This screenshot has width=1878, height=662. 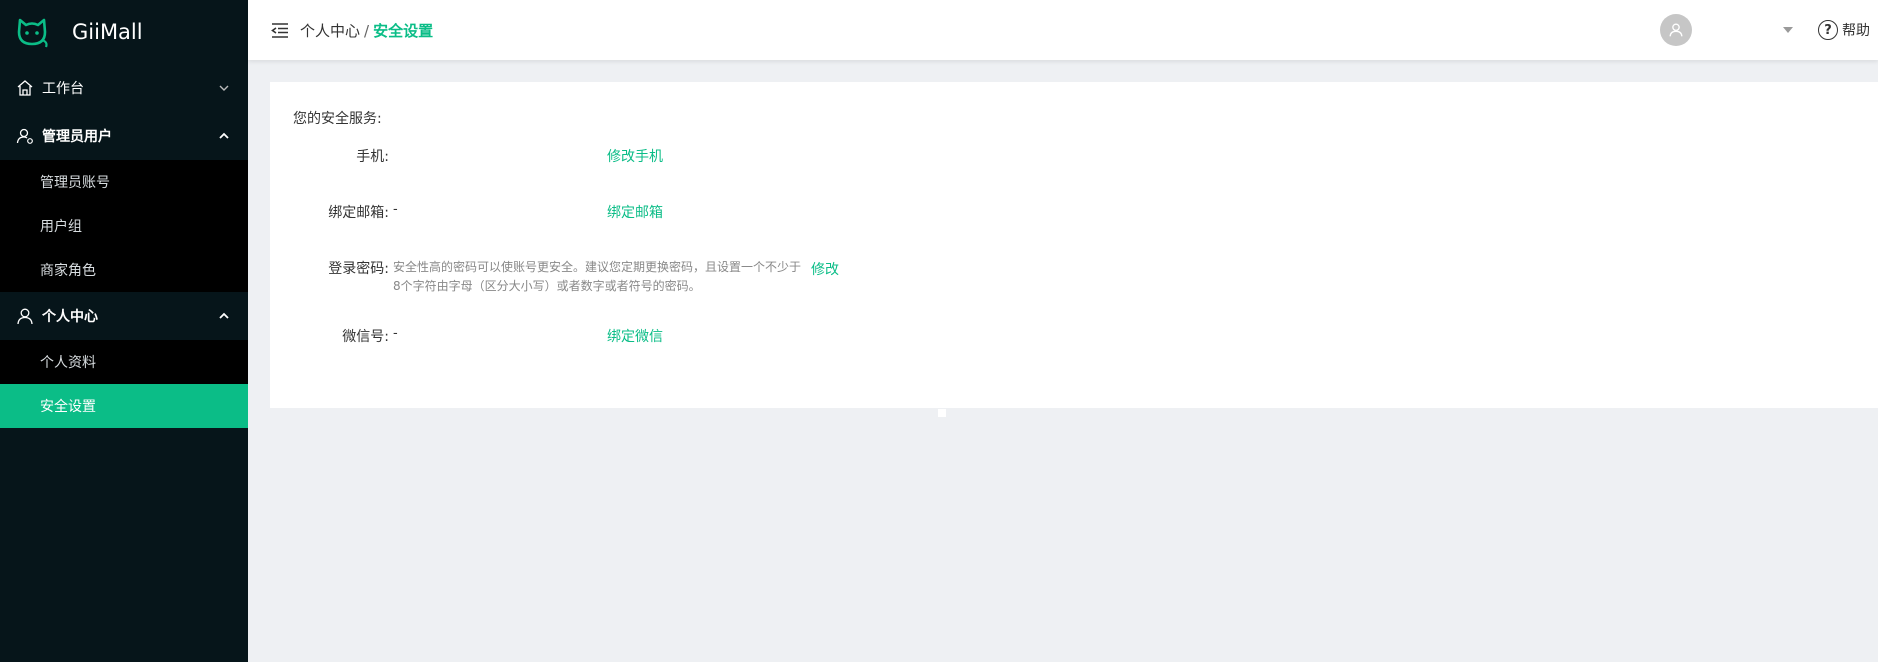 I want to click on chevron-down-icon, so click(x=224, y=88).